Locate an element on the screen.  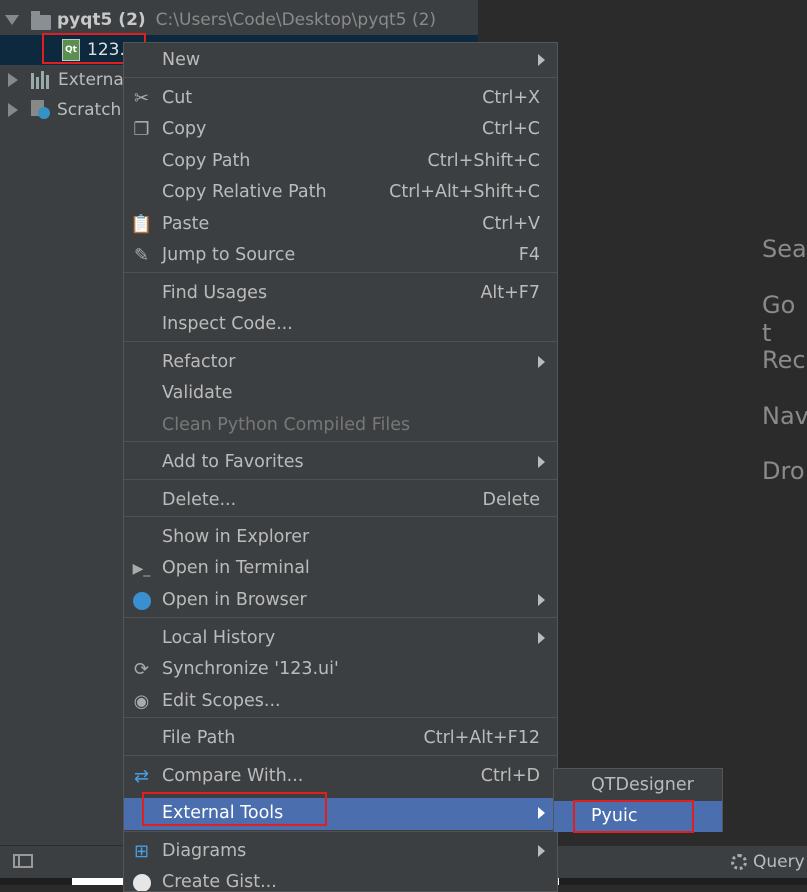
qt-file-icon: Qt is located at coordinates (71, 50).